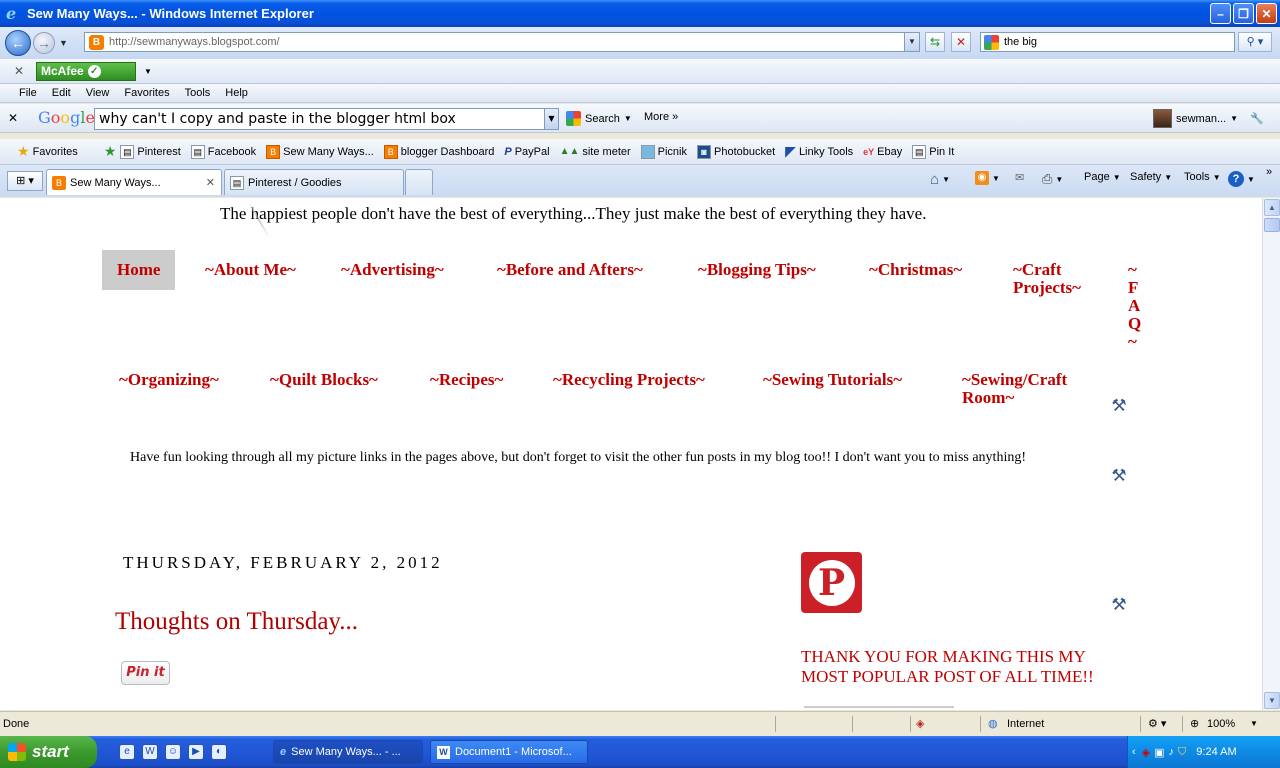 The height and width of the screenshot is (768, 1280). What do you see at coordinates (1159, 752) in the screenshot?
I see `network-tray-icon: ▣` at bounding box center [1159, 752].